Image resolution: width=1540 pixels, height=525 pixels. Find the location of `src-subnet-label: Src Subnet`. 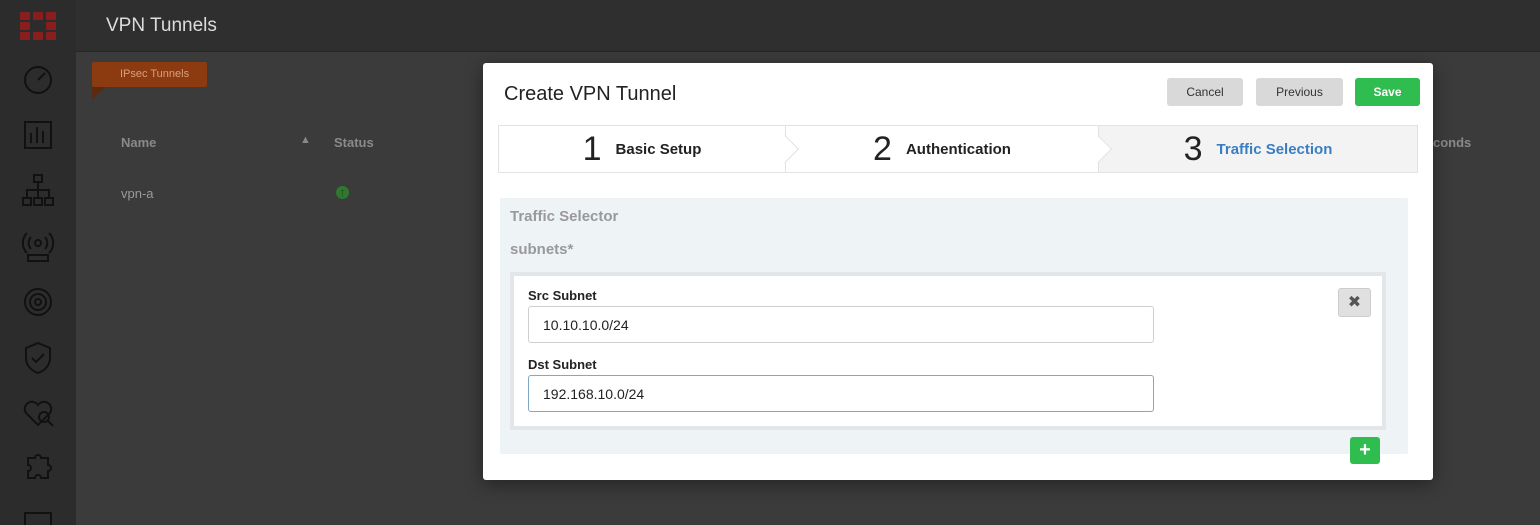

src-subnet-label: Src Subnet is located at coordinates (562, 295).